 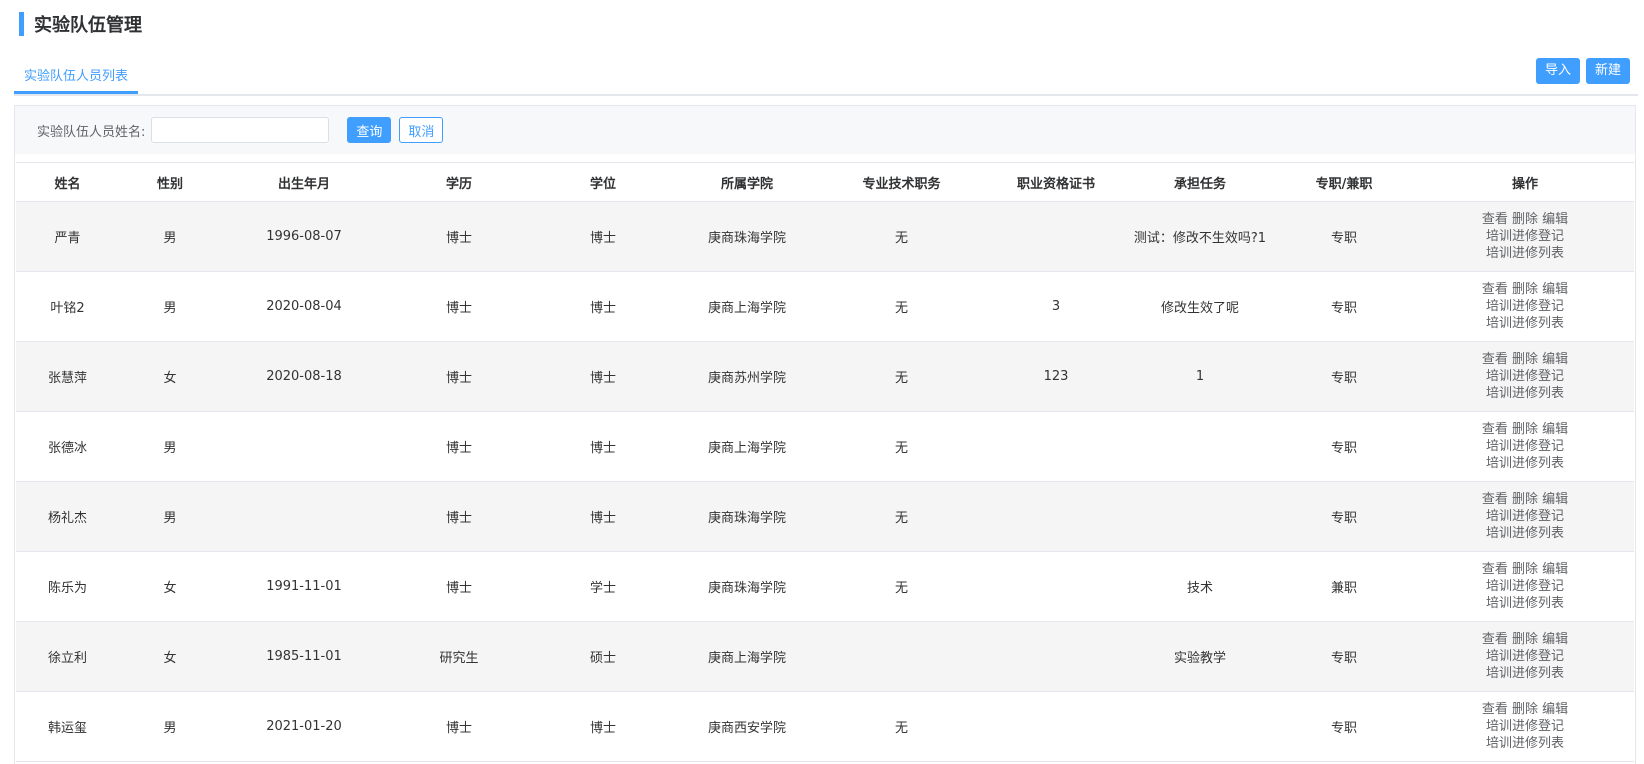 I want to click on search-label: 实验队伍人员姓名:, so click(x=91, y=132).